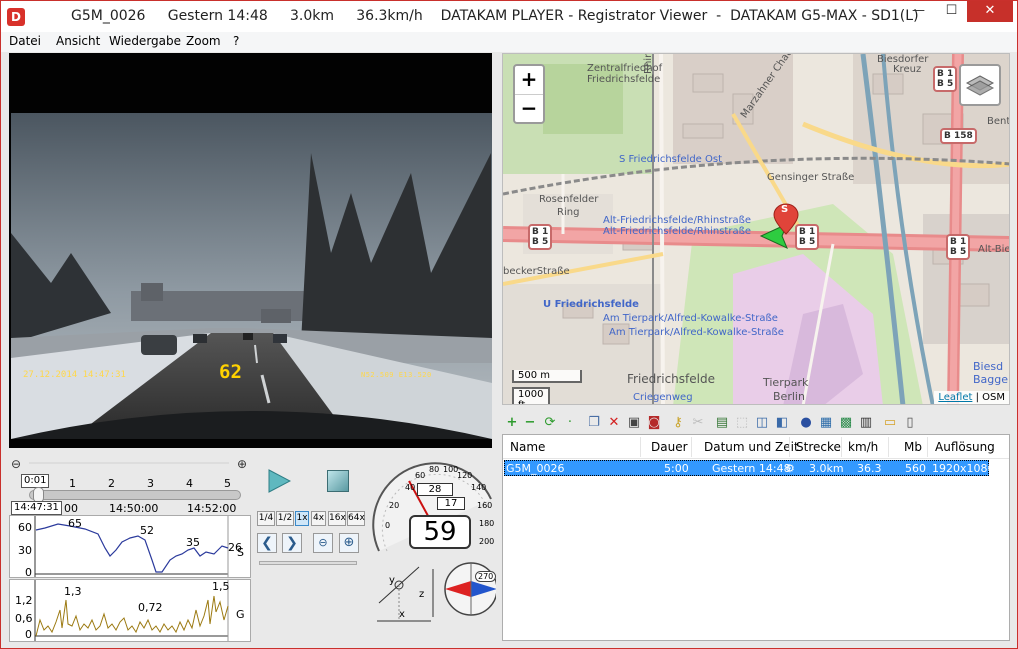  What do you see at coordinates (913, 447) in the screenshot?
I see `column-mb: Mb` at bounding box center [913, 447].